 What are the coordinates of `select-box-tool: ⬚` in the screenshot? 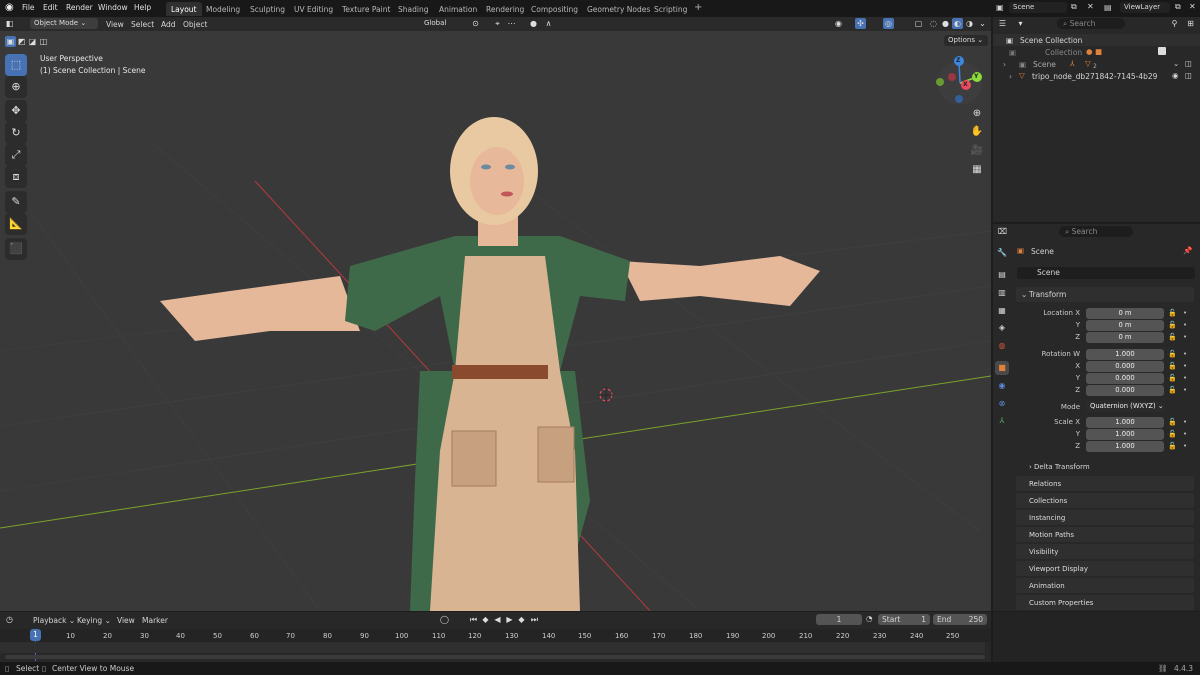 It's located at (16, 65).